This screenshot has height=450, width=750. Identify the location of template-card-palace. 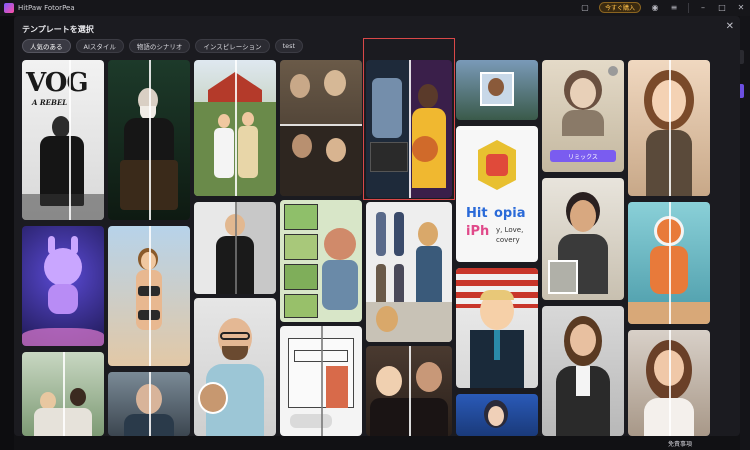
(235, 128).